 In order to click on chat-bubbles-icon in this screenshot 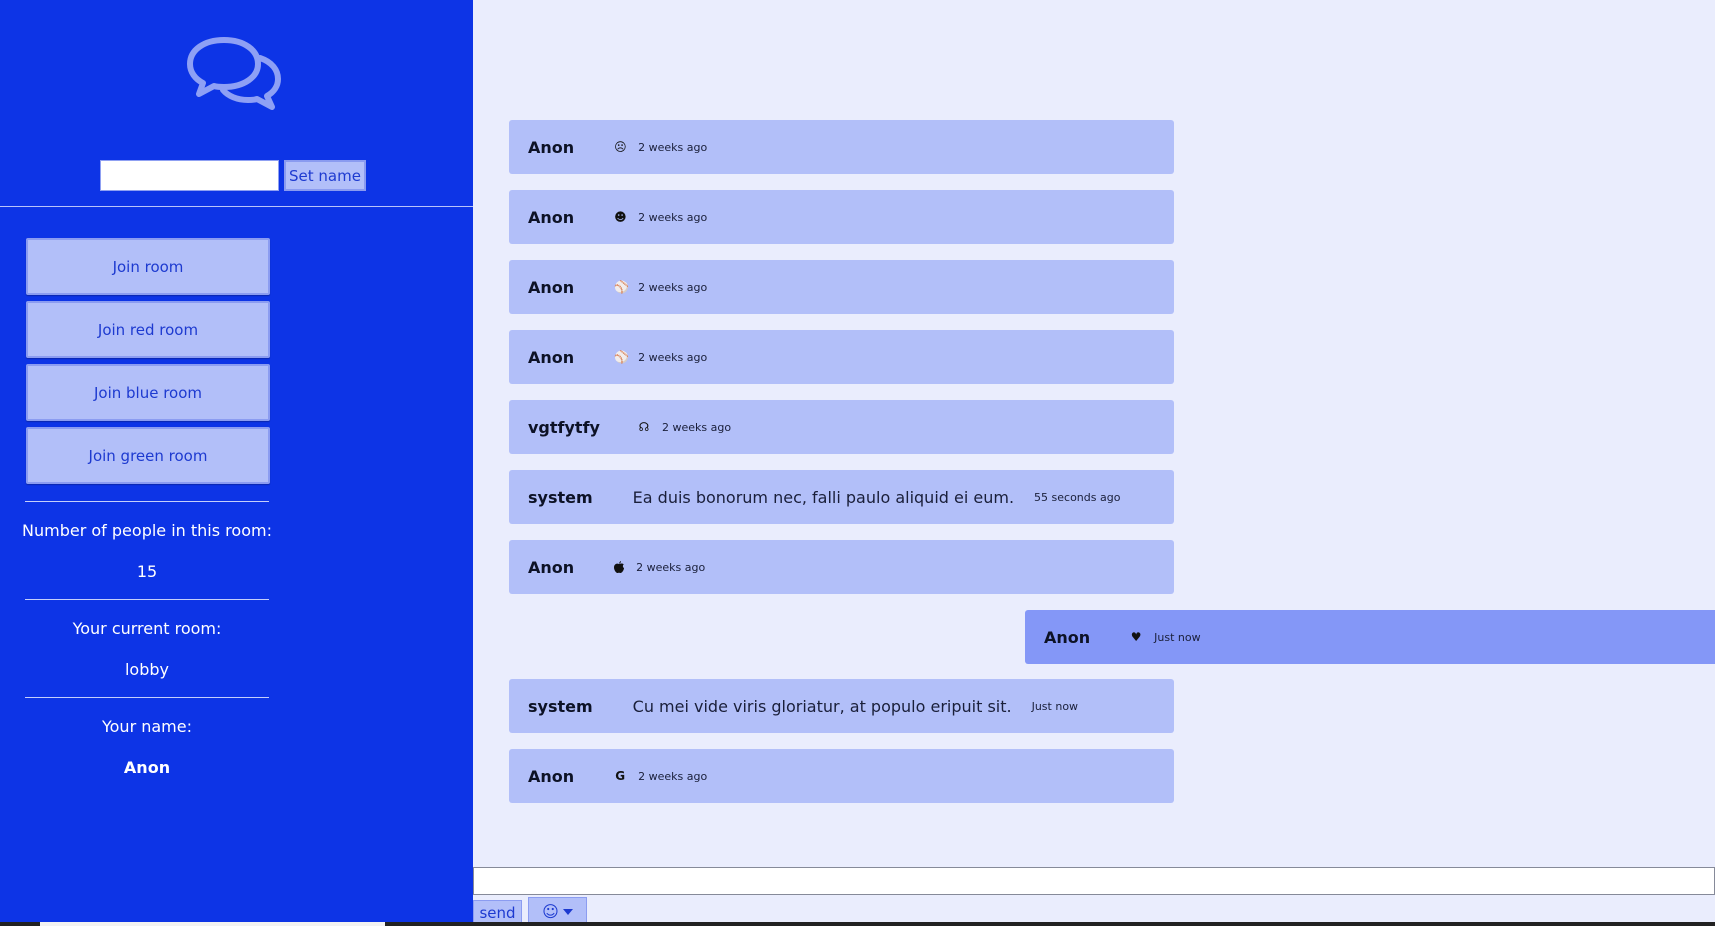, I will do `click(234, 73)`.